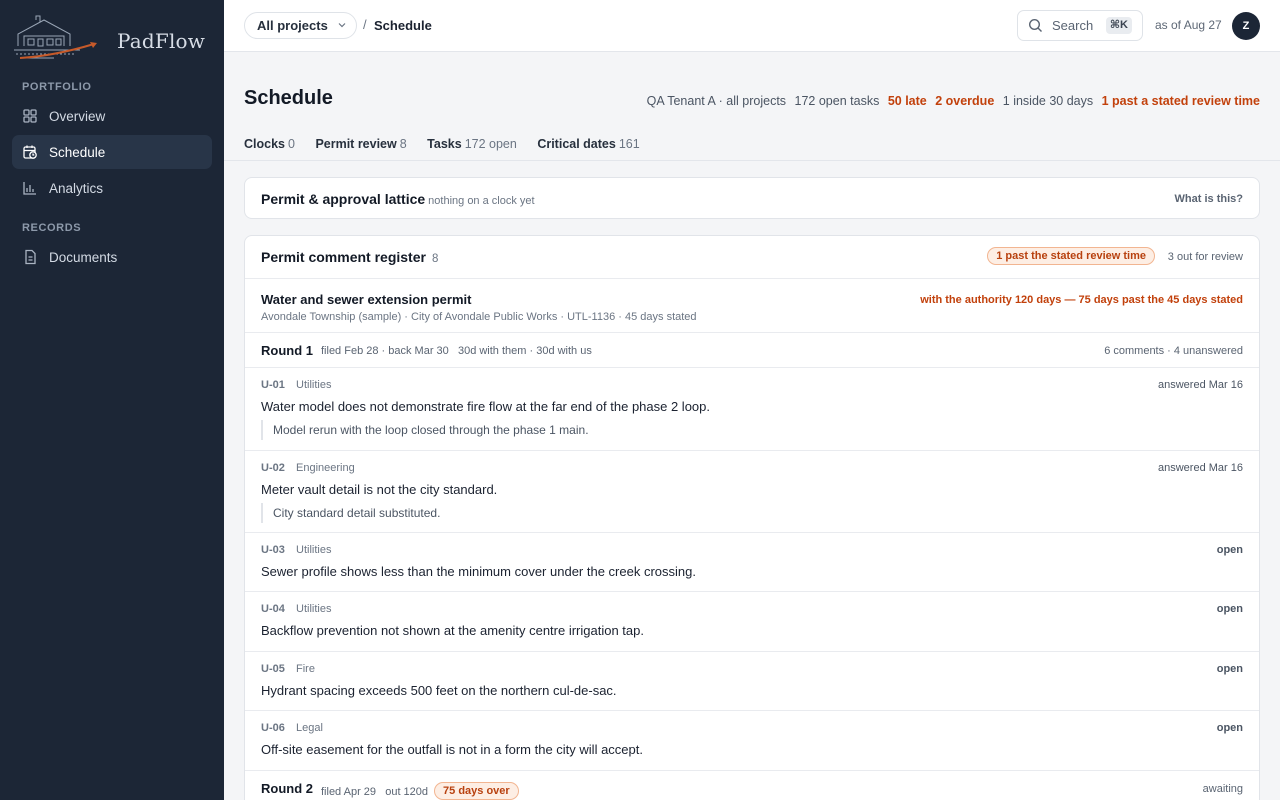  I want to click on house-logo-icon, so click(55, 37).